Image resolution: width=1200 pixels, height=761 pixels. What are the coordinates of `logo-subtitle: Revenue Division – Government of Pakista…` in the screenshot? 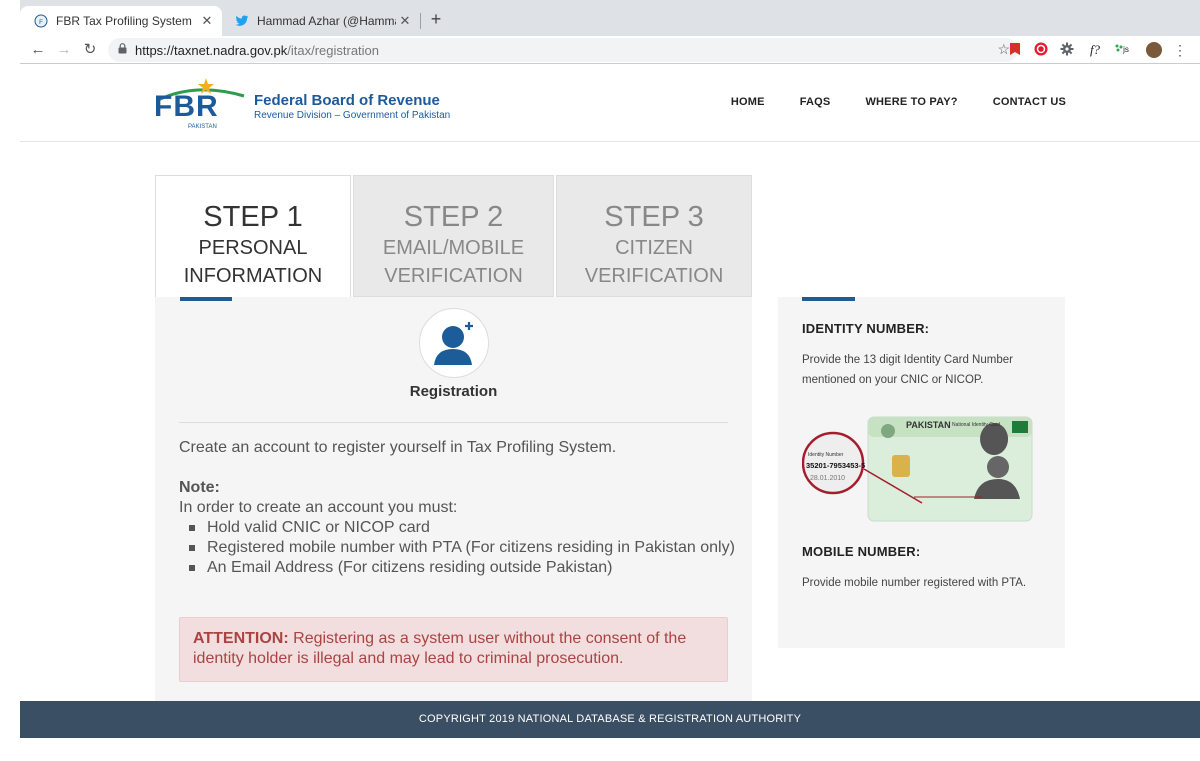 It's located at (352, 115).